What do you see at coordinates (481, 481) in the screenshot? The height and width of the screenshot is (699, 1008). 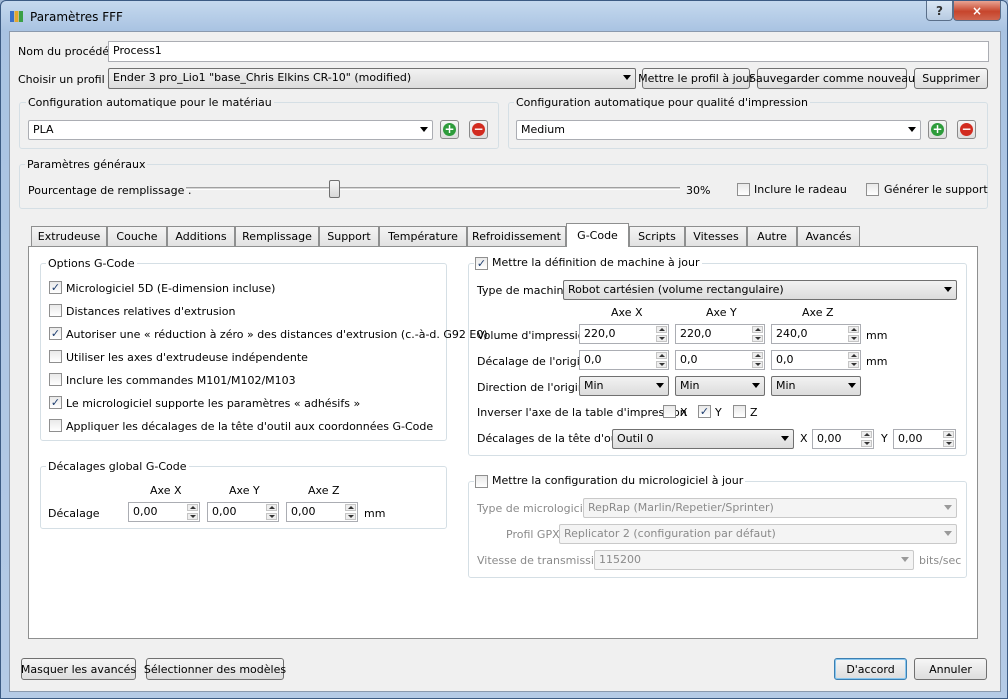 I see `firmware-enable-checkbox` at bounding box center [481, 481].